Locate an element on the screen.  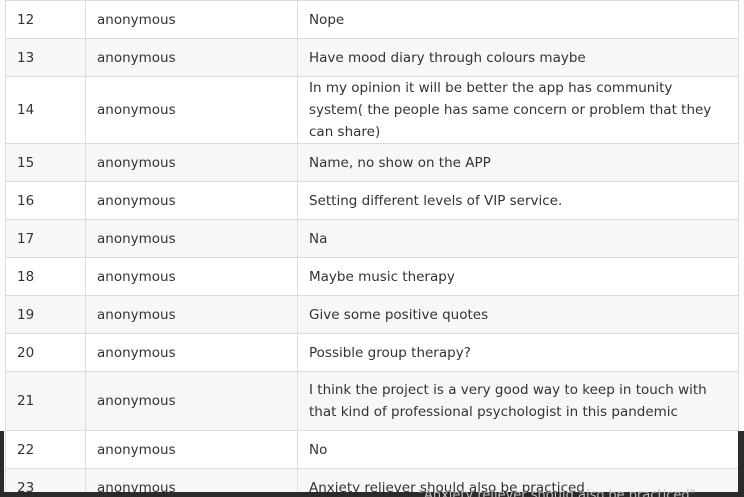
window-frame-right is located at coordinates (741, 464).